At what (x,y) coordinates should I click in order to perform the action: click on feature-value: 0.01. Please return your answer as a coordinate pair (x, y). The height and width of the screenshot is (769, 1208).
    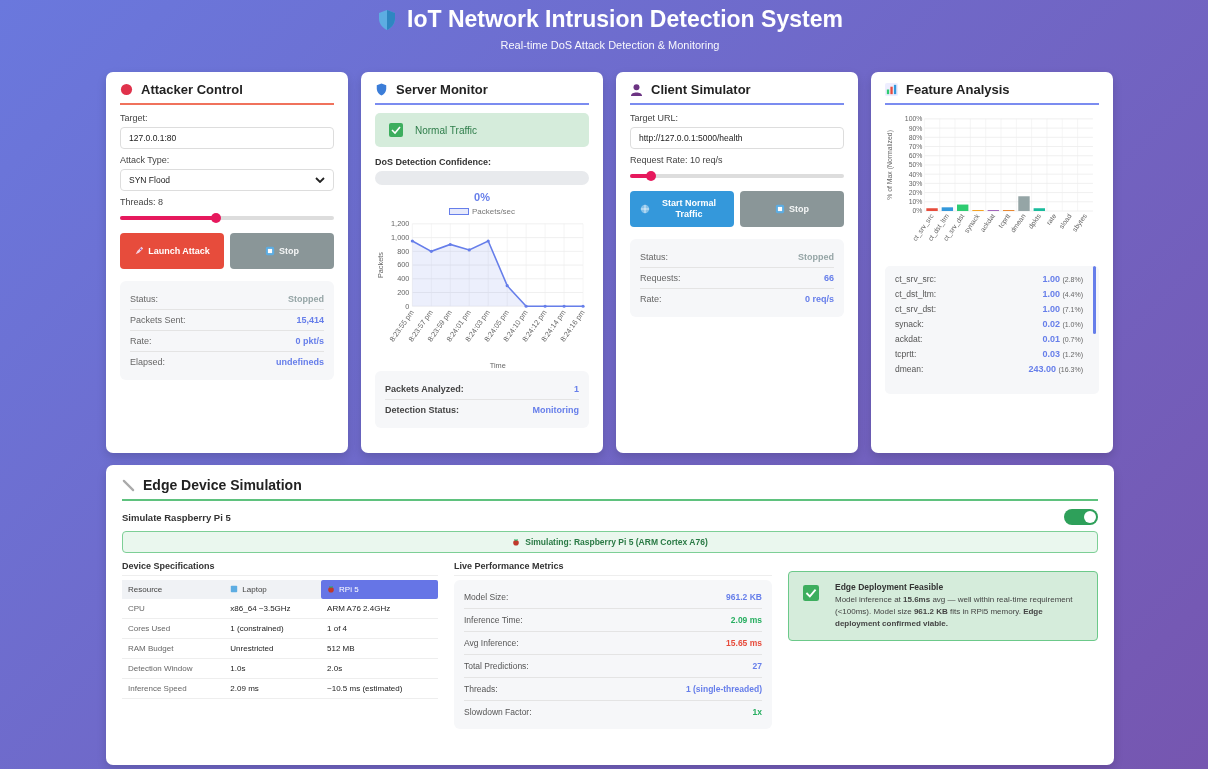
    Looking at the image, I should click on (1051, 338).